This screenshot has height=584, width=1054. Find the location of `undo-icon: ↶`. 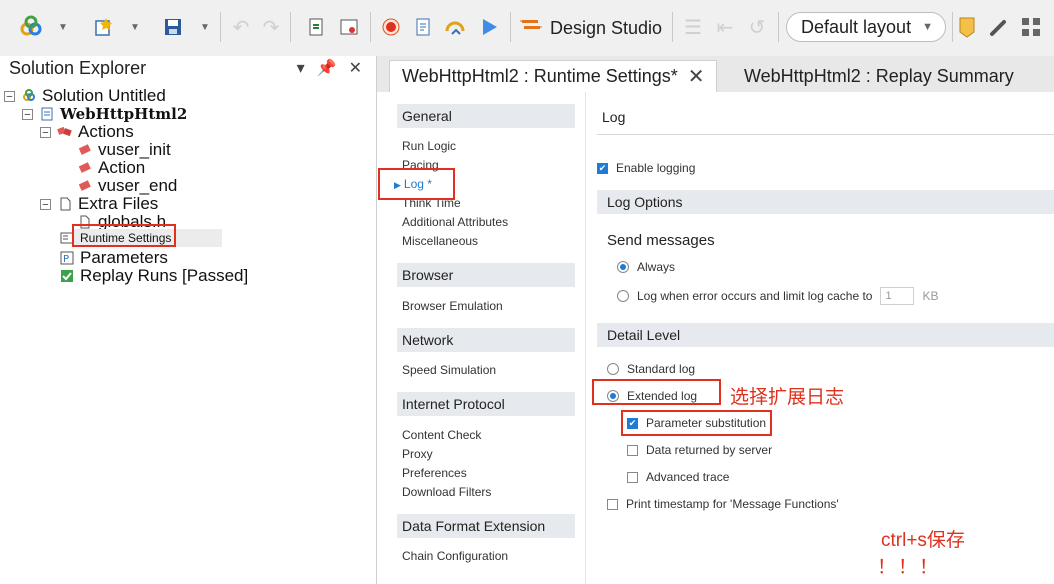

undo-icon: ↶ is located at coordinates (241, 27).